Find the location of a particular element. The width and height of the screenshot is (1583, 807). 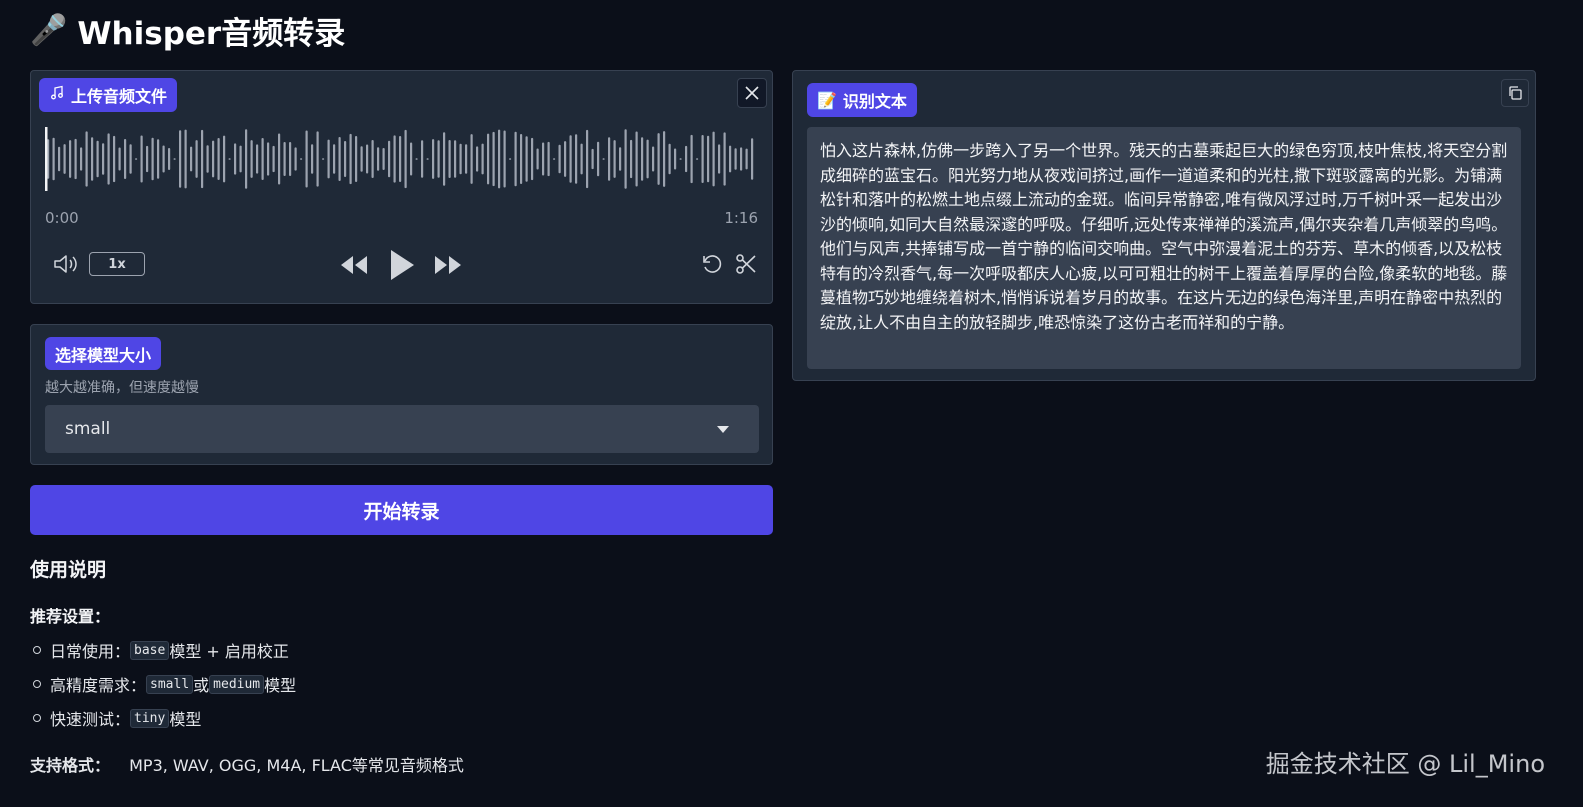

fast-forward-button is located at coordinates (448, 265).